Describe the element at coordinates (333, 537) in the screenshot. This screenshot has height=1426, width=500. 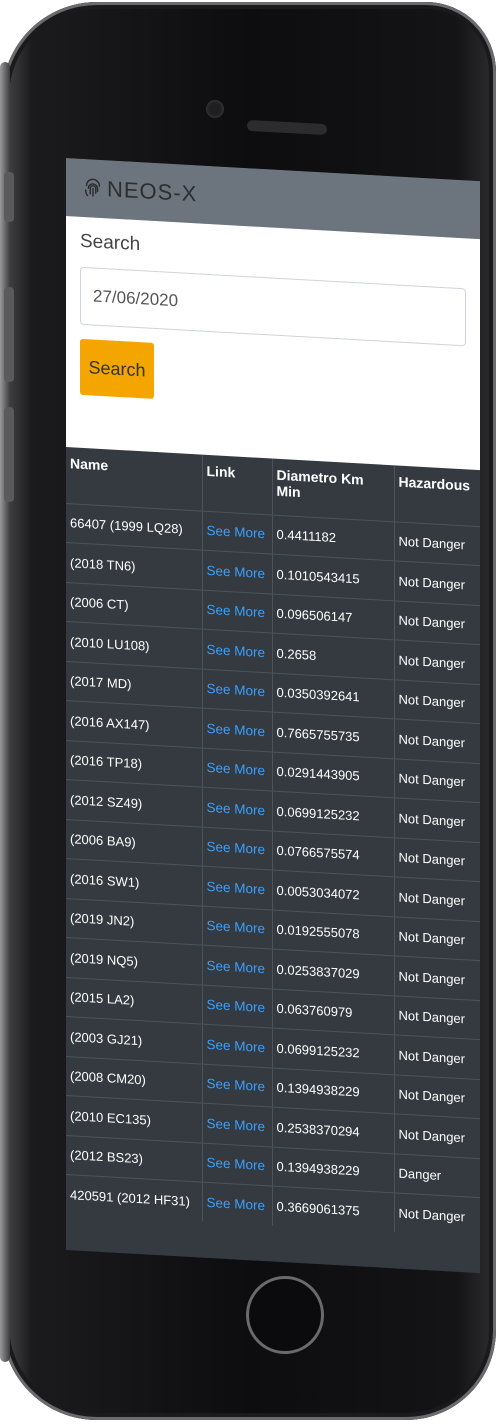
I see `diameter-value: 0.4411182` at that location.